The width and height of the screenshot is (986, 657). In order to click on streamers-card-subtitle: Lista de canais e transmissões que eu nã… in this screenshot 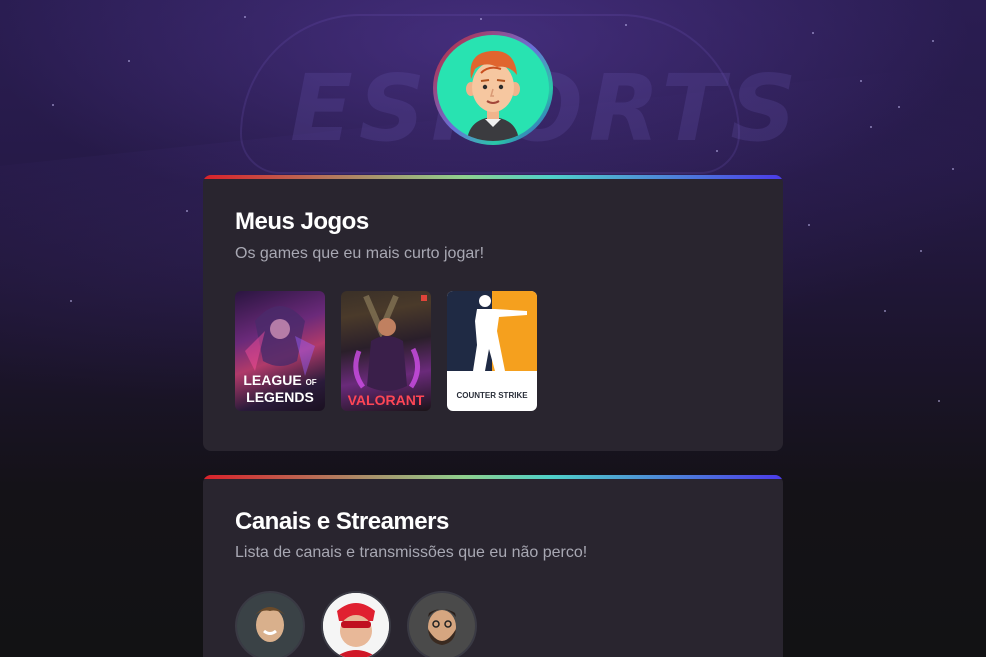, I will do `click(411, 552)`.